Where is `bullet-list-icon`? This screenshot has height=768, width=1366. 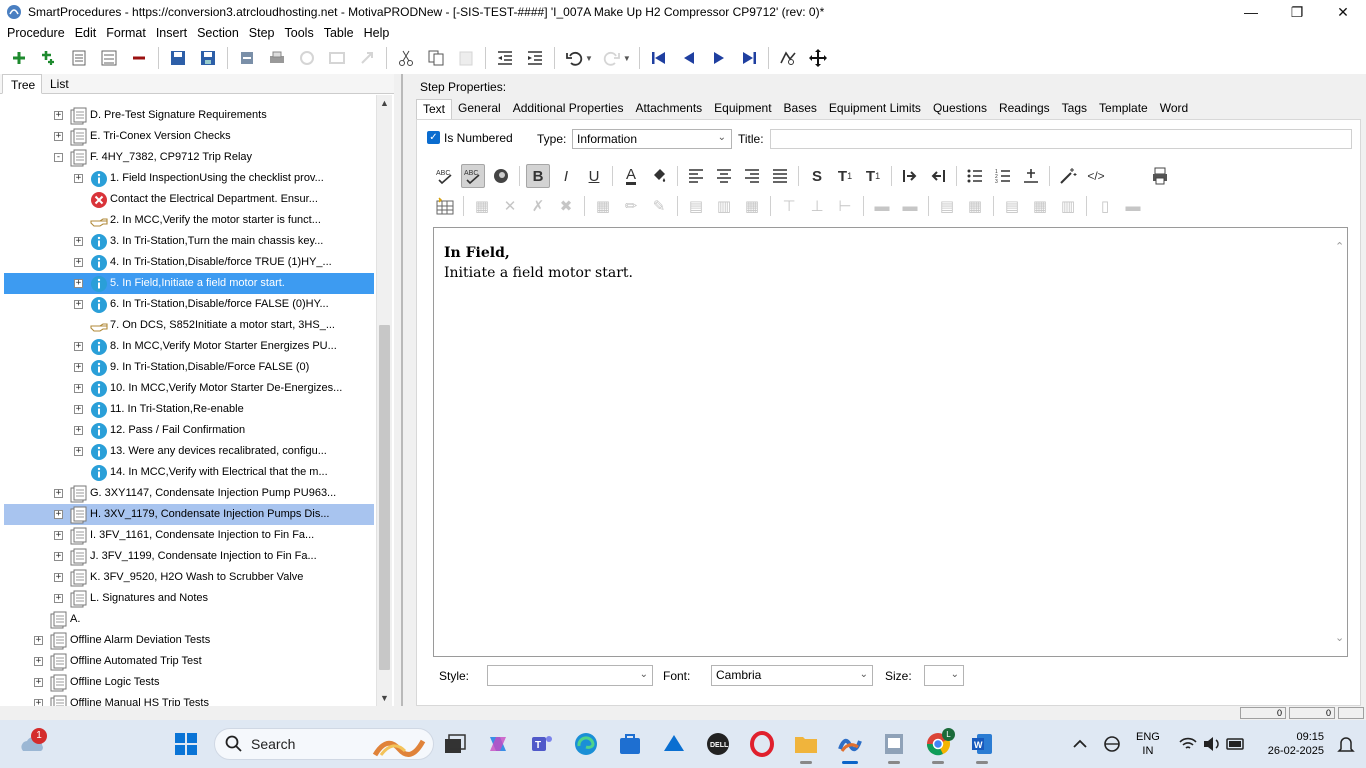
bullet-list-icon is located at coordinates (975, 176).